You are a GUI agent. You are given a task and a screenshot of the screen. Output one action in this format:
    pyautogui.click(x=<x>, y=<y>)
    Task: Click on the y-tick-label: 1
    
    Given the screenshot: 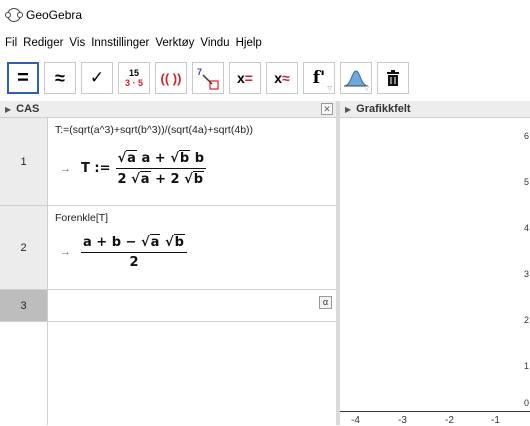 What is the action you would take?
    pyautogui.click(x=526, y=366)
    